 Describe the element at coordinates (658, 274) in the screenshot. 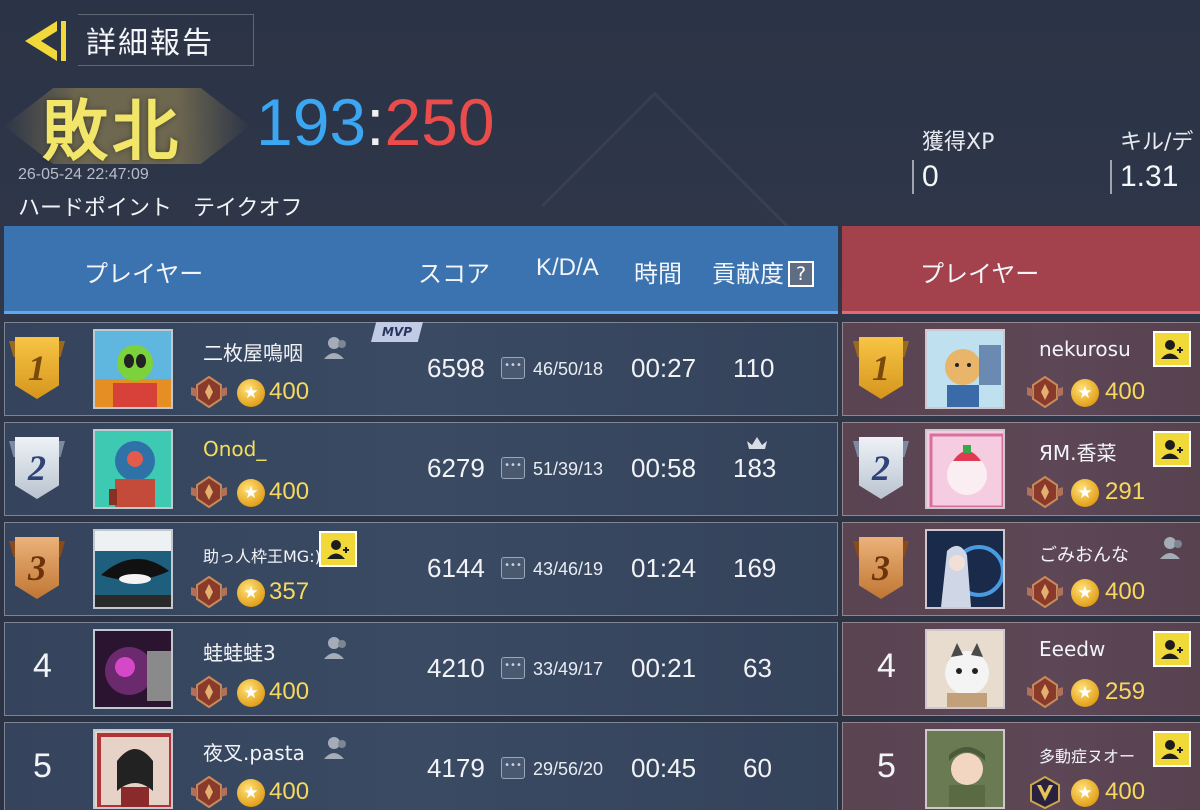

I see `col-time: 時間` at that location.